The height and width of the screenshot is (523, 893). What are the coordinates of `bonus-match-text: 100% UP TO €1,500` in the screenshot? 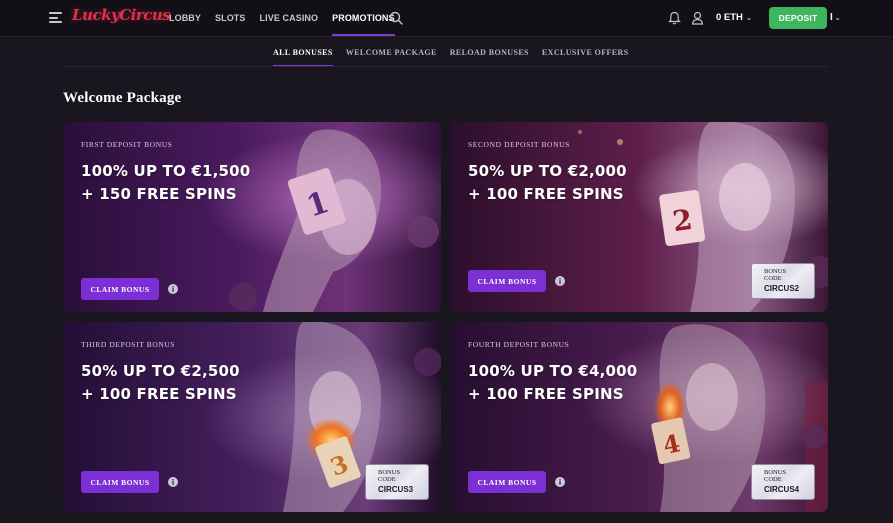 It's located at (166, 171).